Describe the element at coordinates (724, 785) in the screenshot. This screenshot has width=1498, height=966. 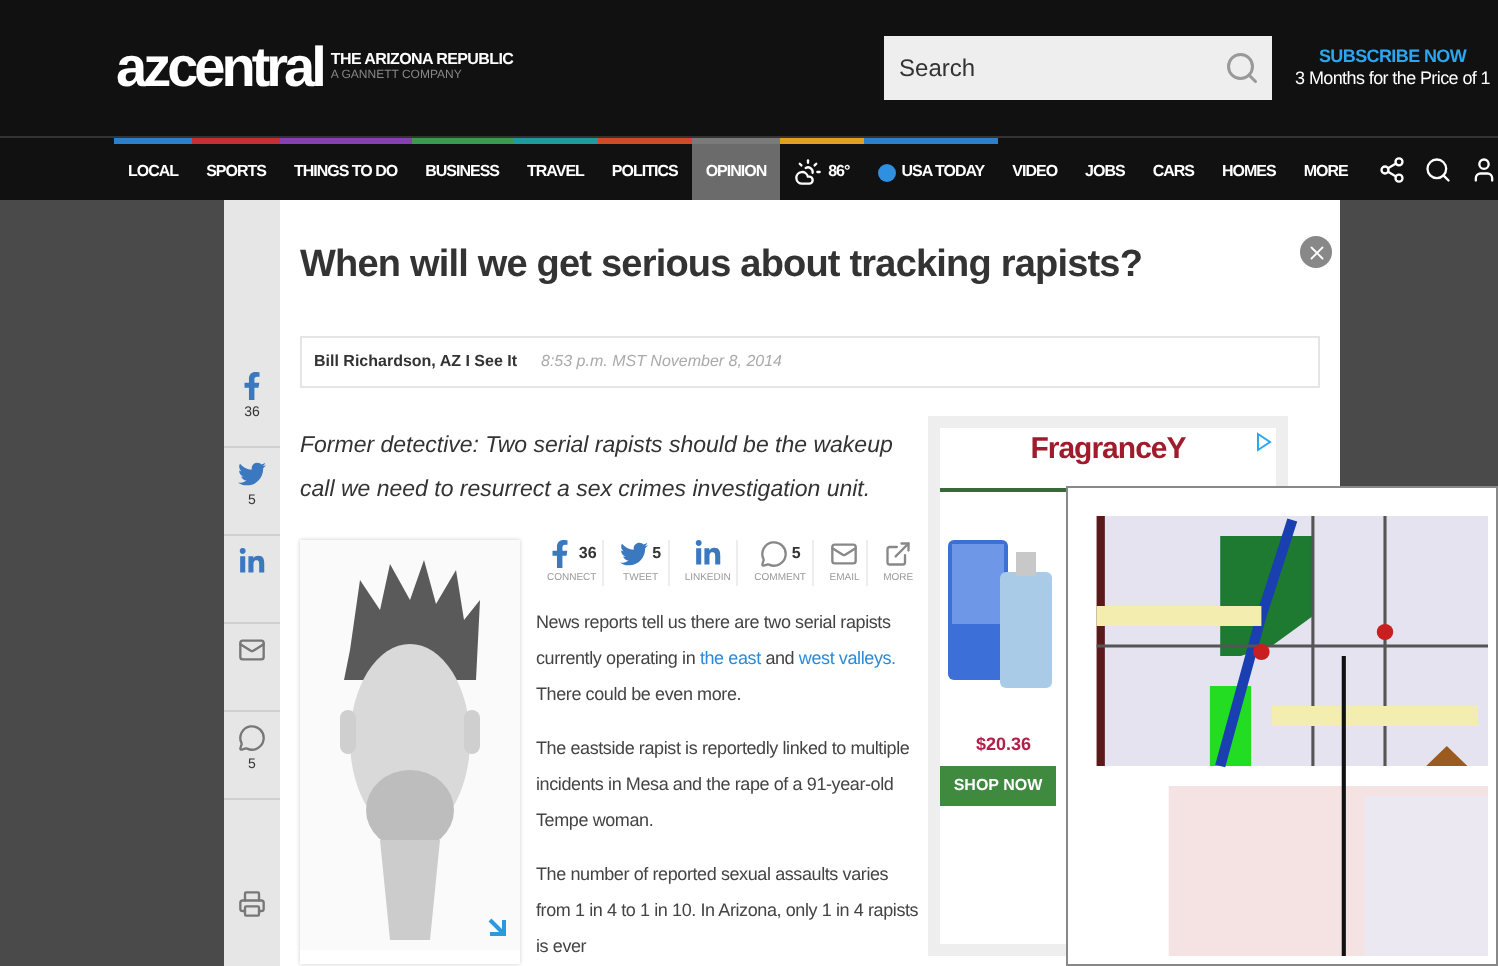
I see `article-paragraph: The eastside rapist is reportedly linked to multiple incidents in Mesa and the rape of a 91-year-old Tempe woman.` at that location.